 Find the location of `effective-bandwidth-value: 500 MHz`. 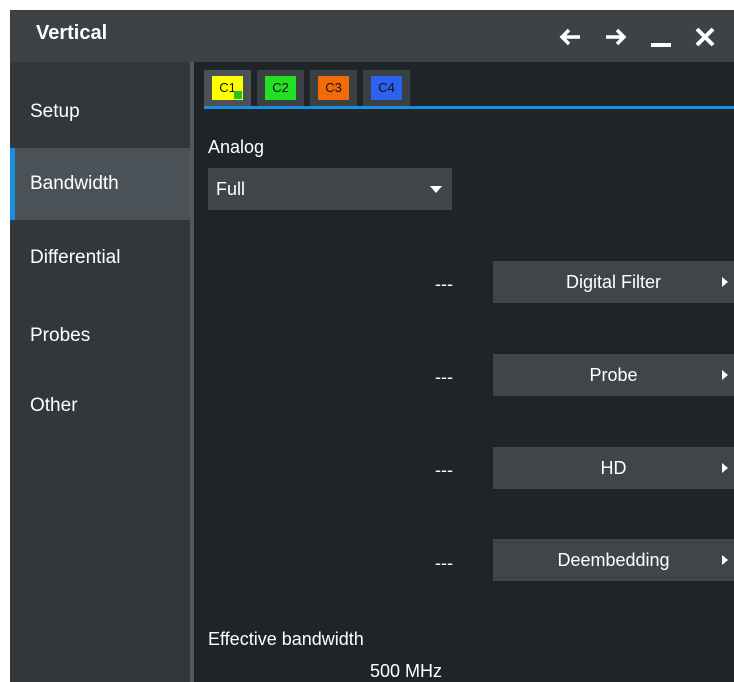

effective-bandwidth-value: 500 MHz is located at coordinates (406, 671).